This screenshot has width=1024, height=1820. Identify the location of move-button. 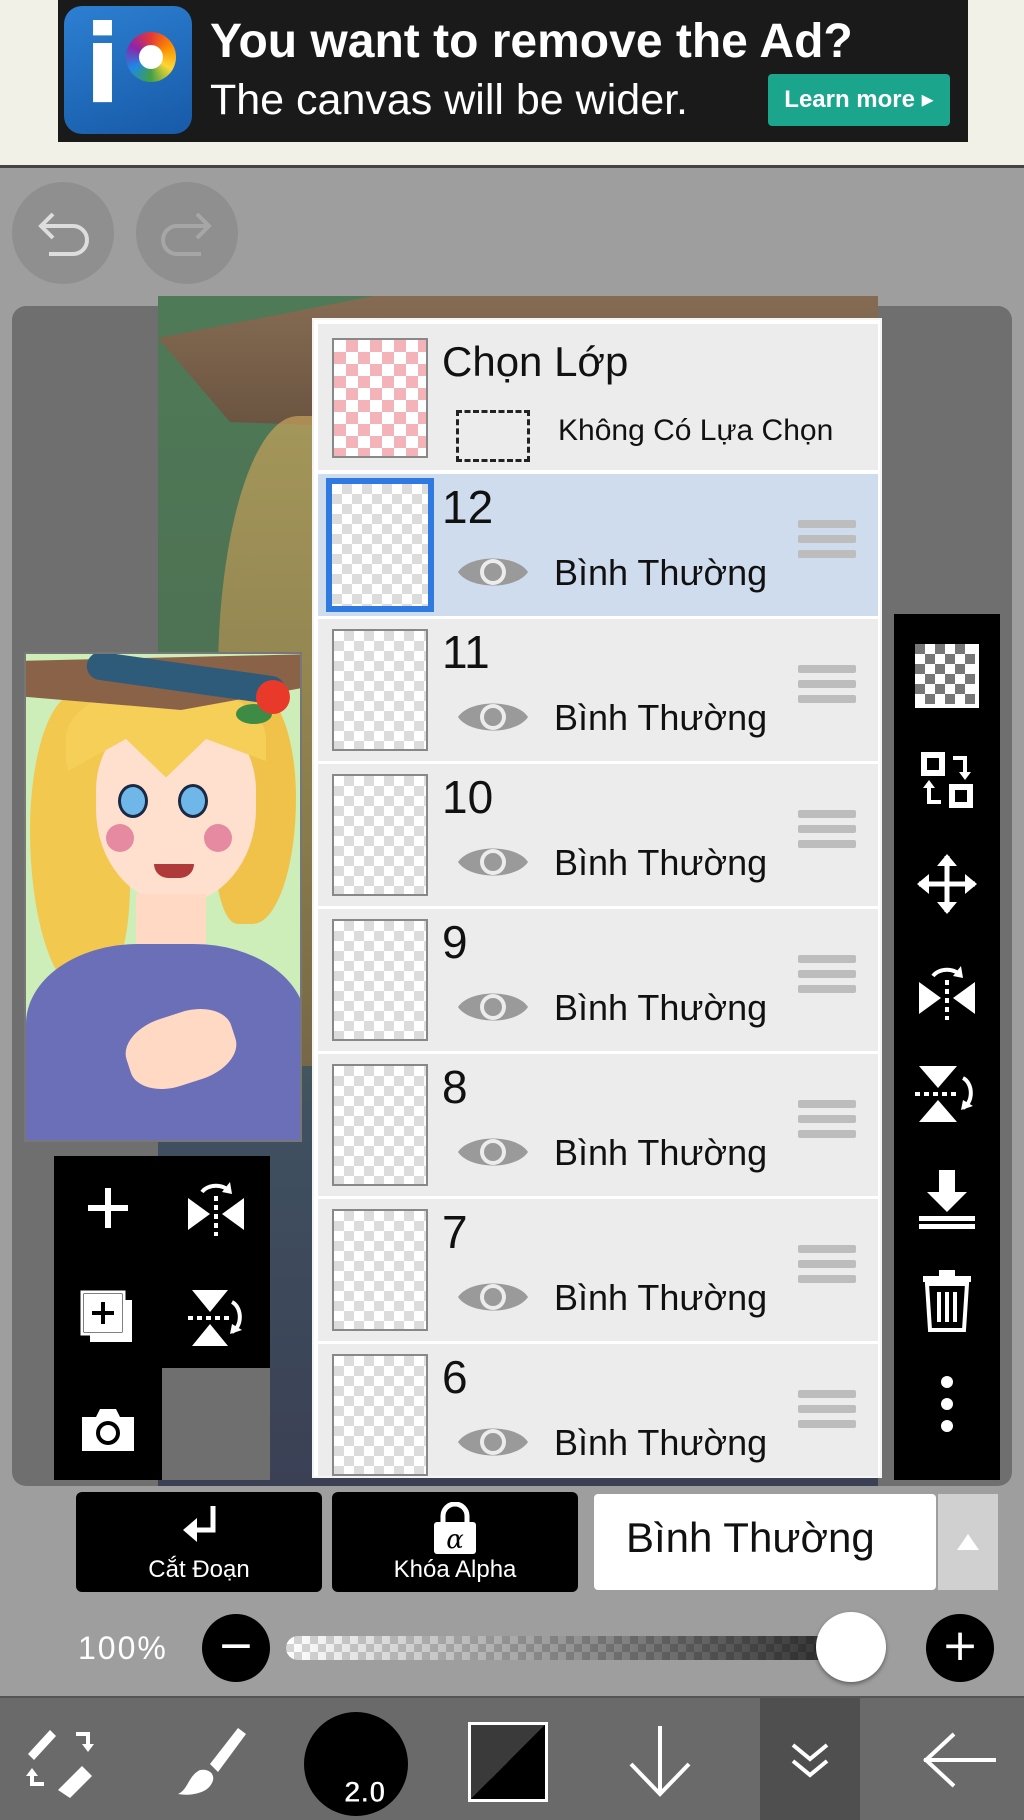
(947, 884).